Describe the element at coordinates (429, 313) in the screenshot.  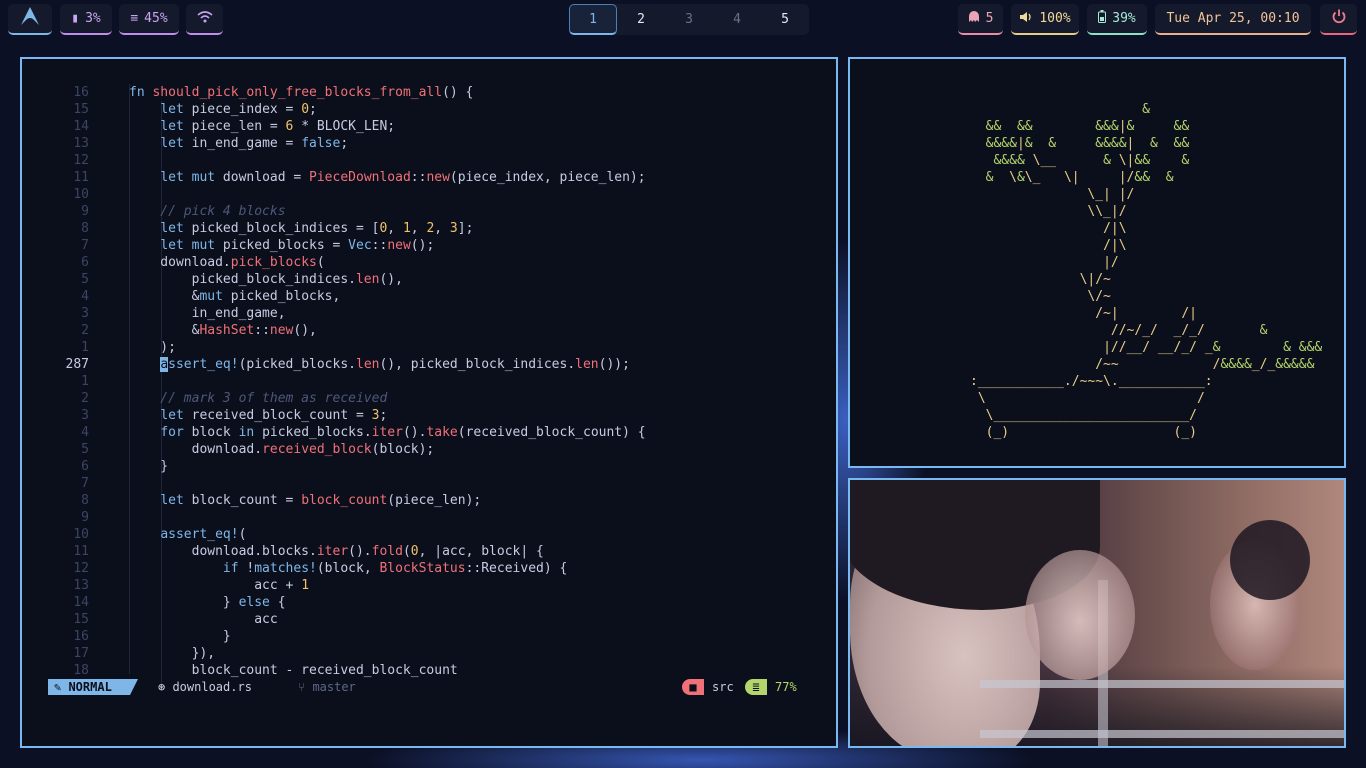
I see `code-line: 3 in_end_game,` at that location.